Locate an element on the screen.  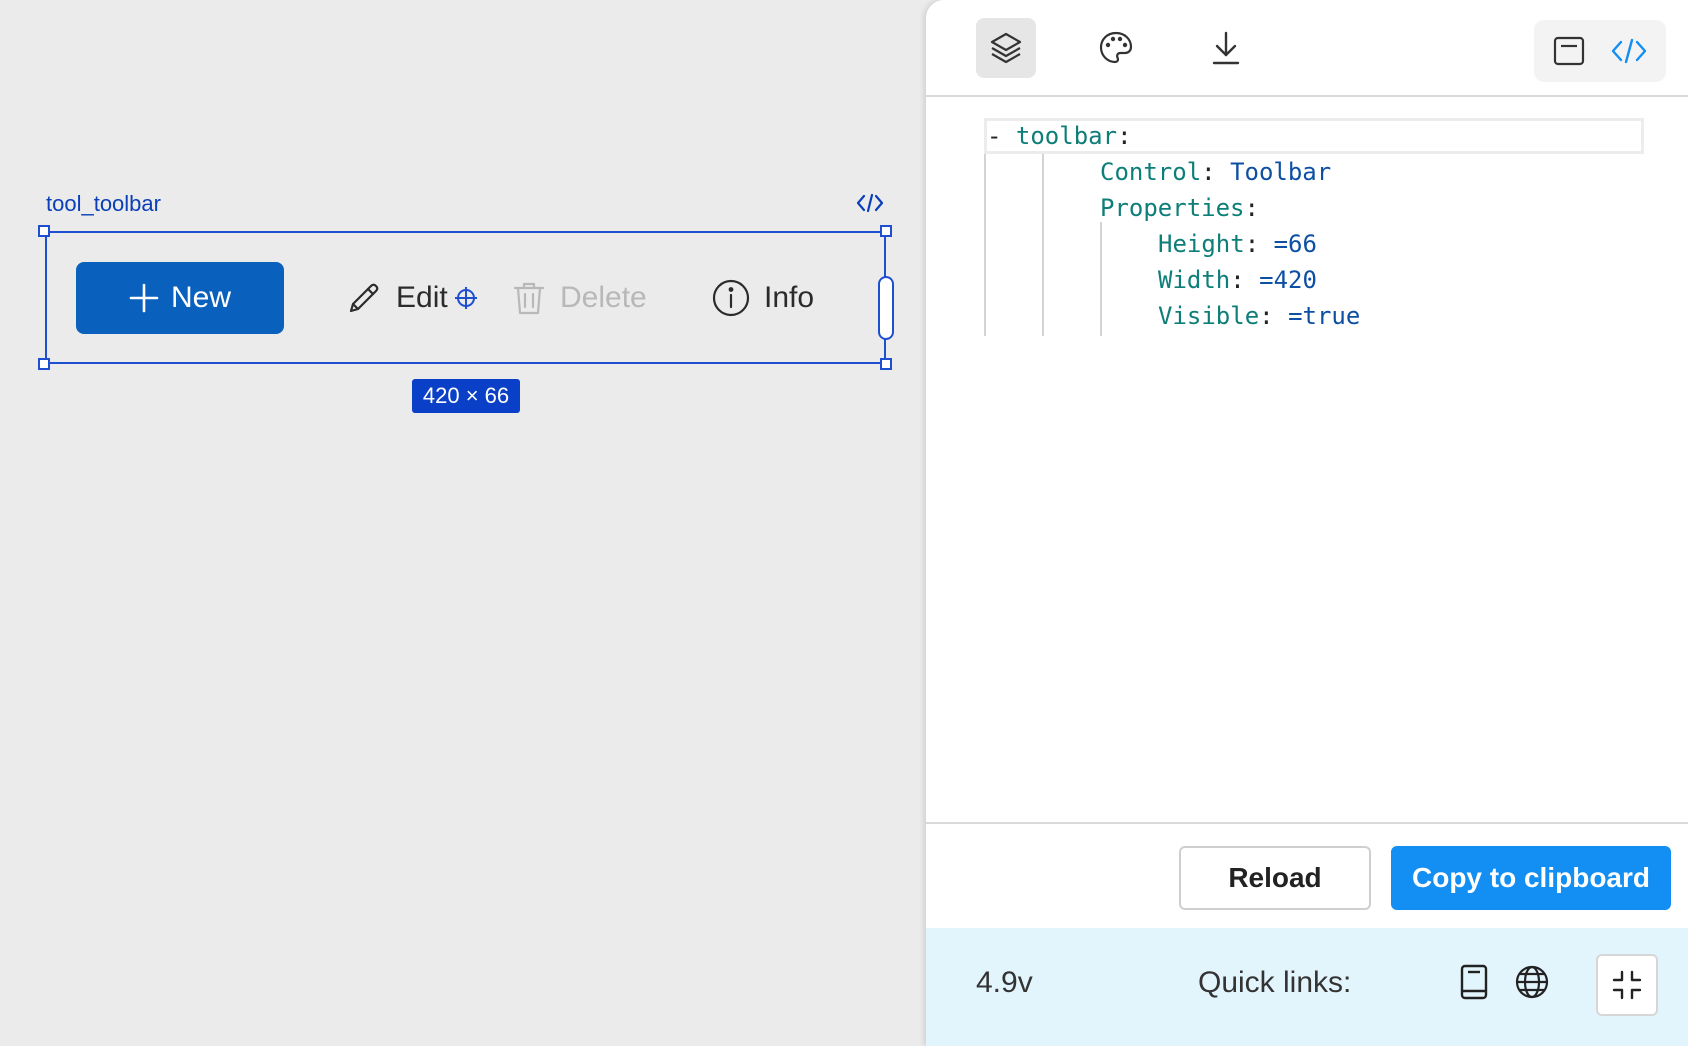
new-button-label: New is located at coordinates (200, 297).